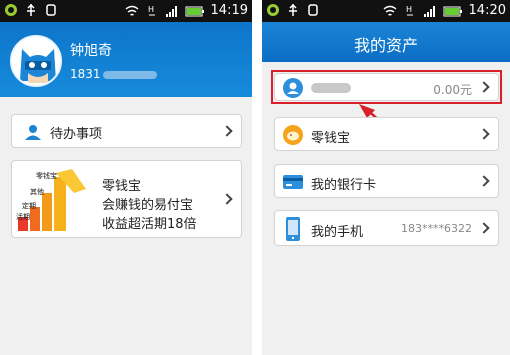 Image resolution: width=510 pixels, height=355 pixels. What do you see at coordinates (122, 186) in the screenshot?
I see `promo-title: 零钱宝` at bounding box center [122, 186].